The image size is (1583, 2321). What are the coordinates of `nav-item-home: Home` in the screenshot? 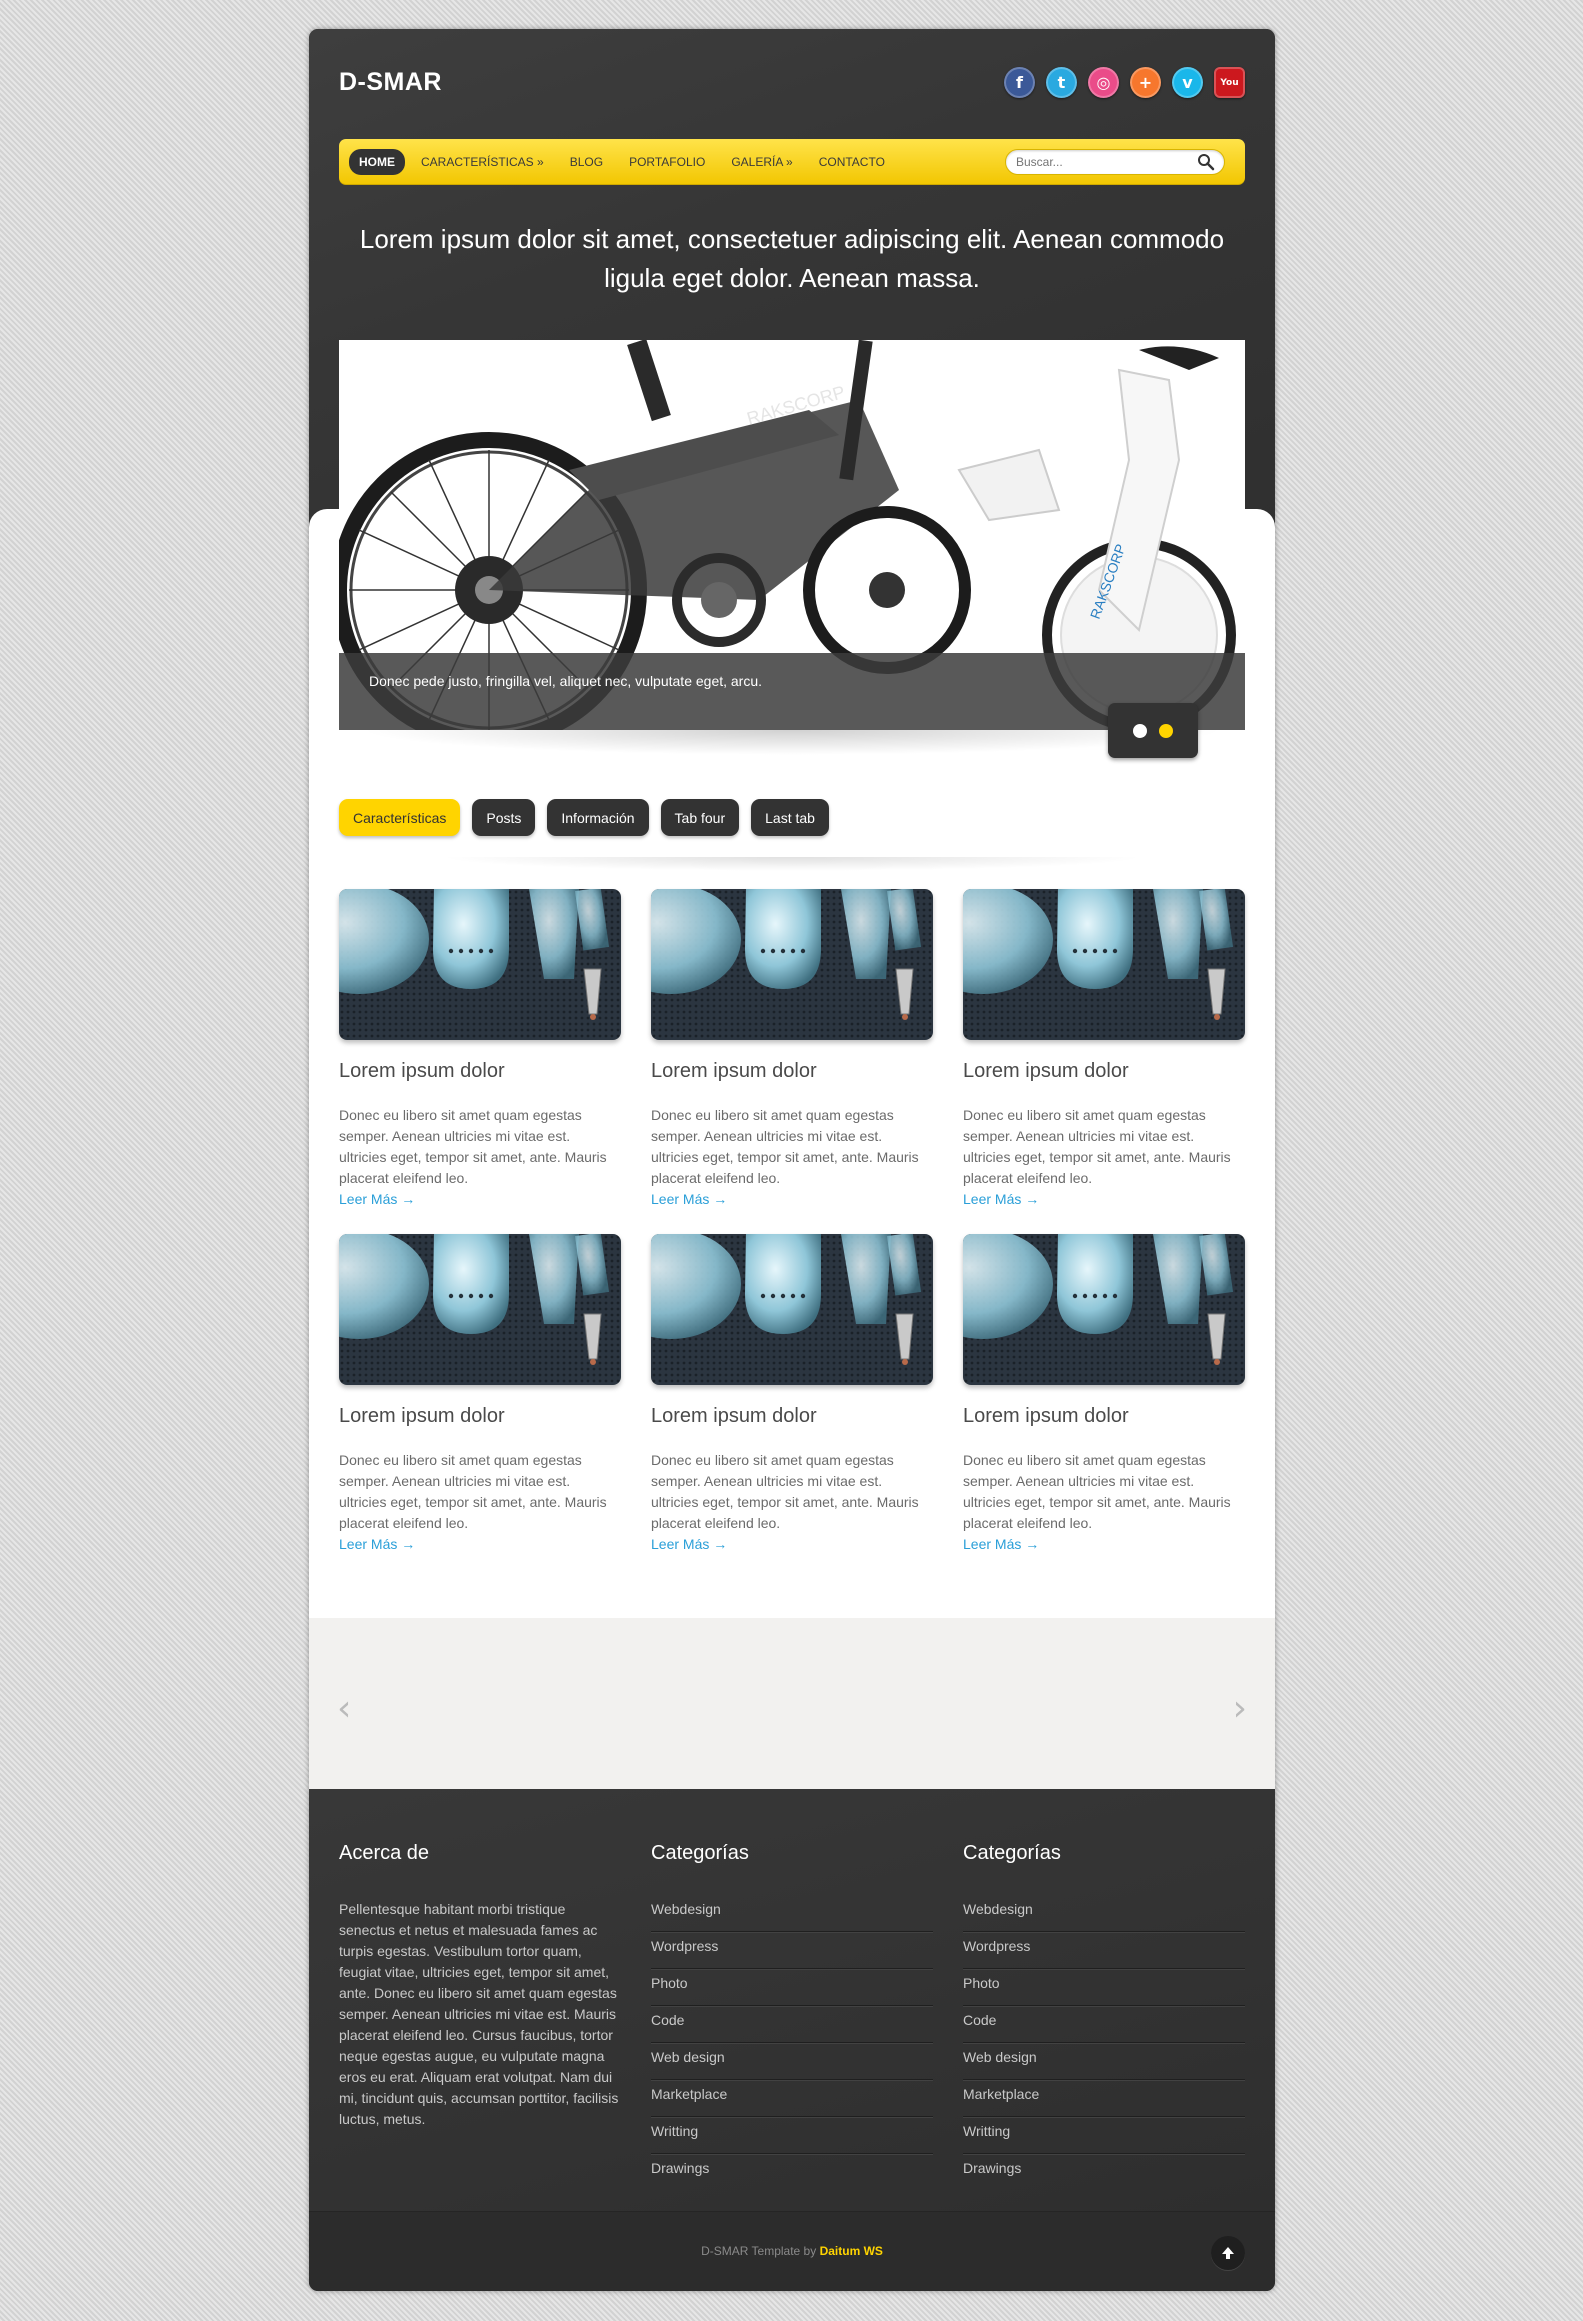 It's located at (377, 162).